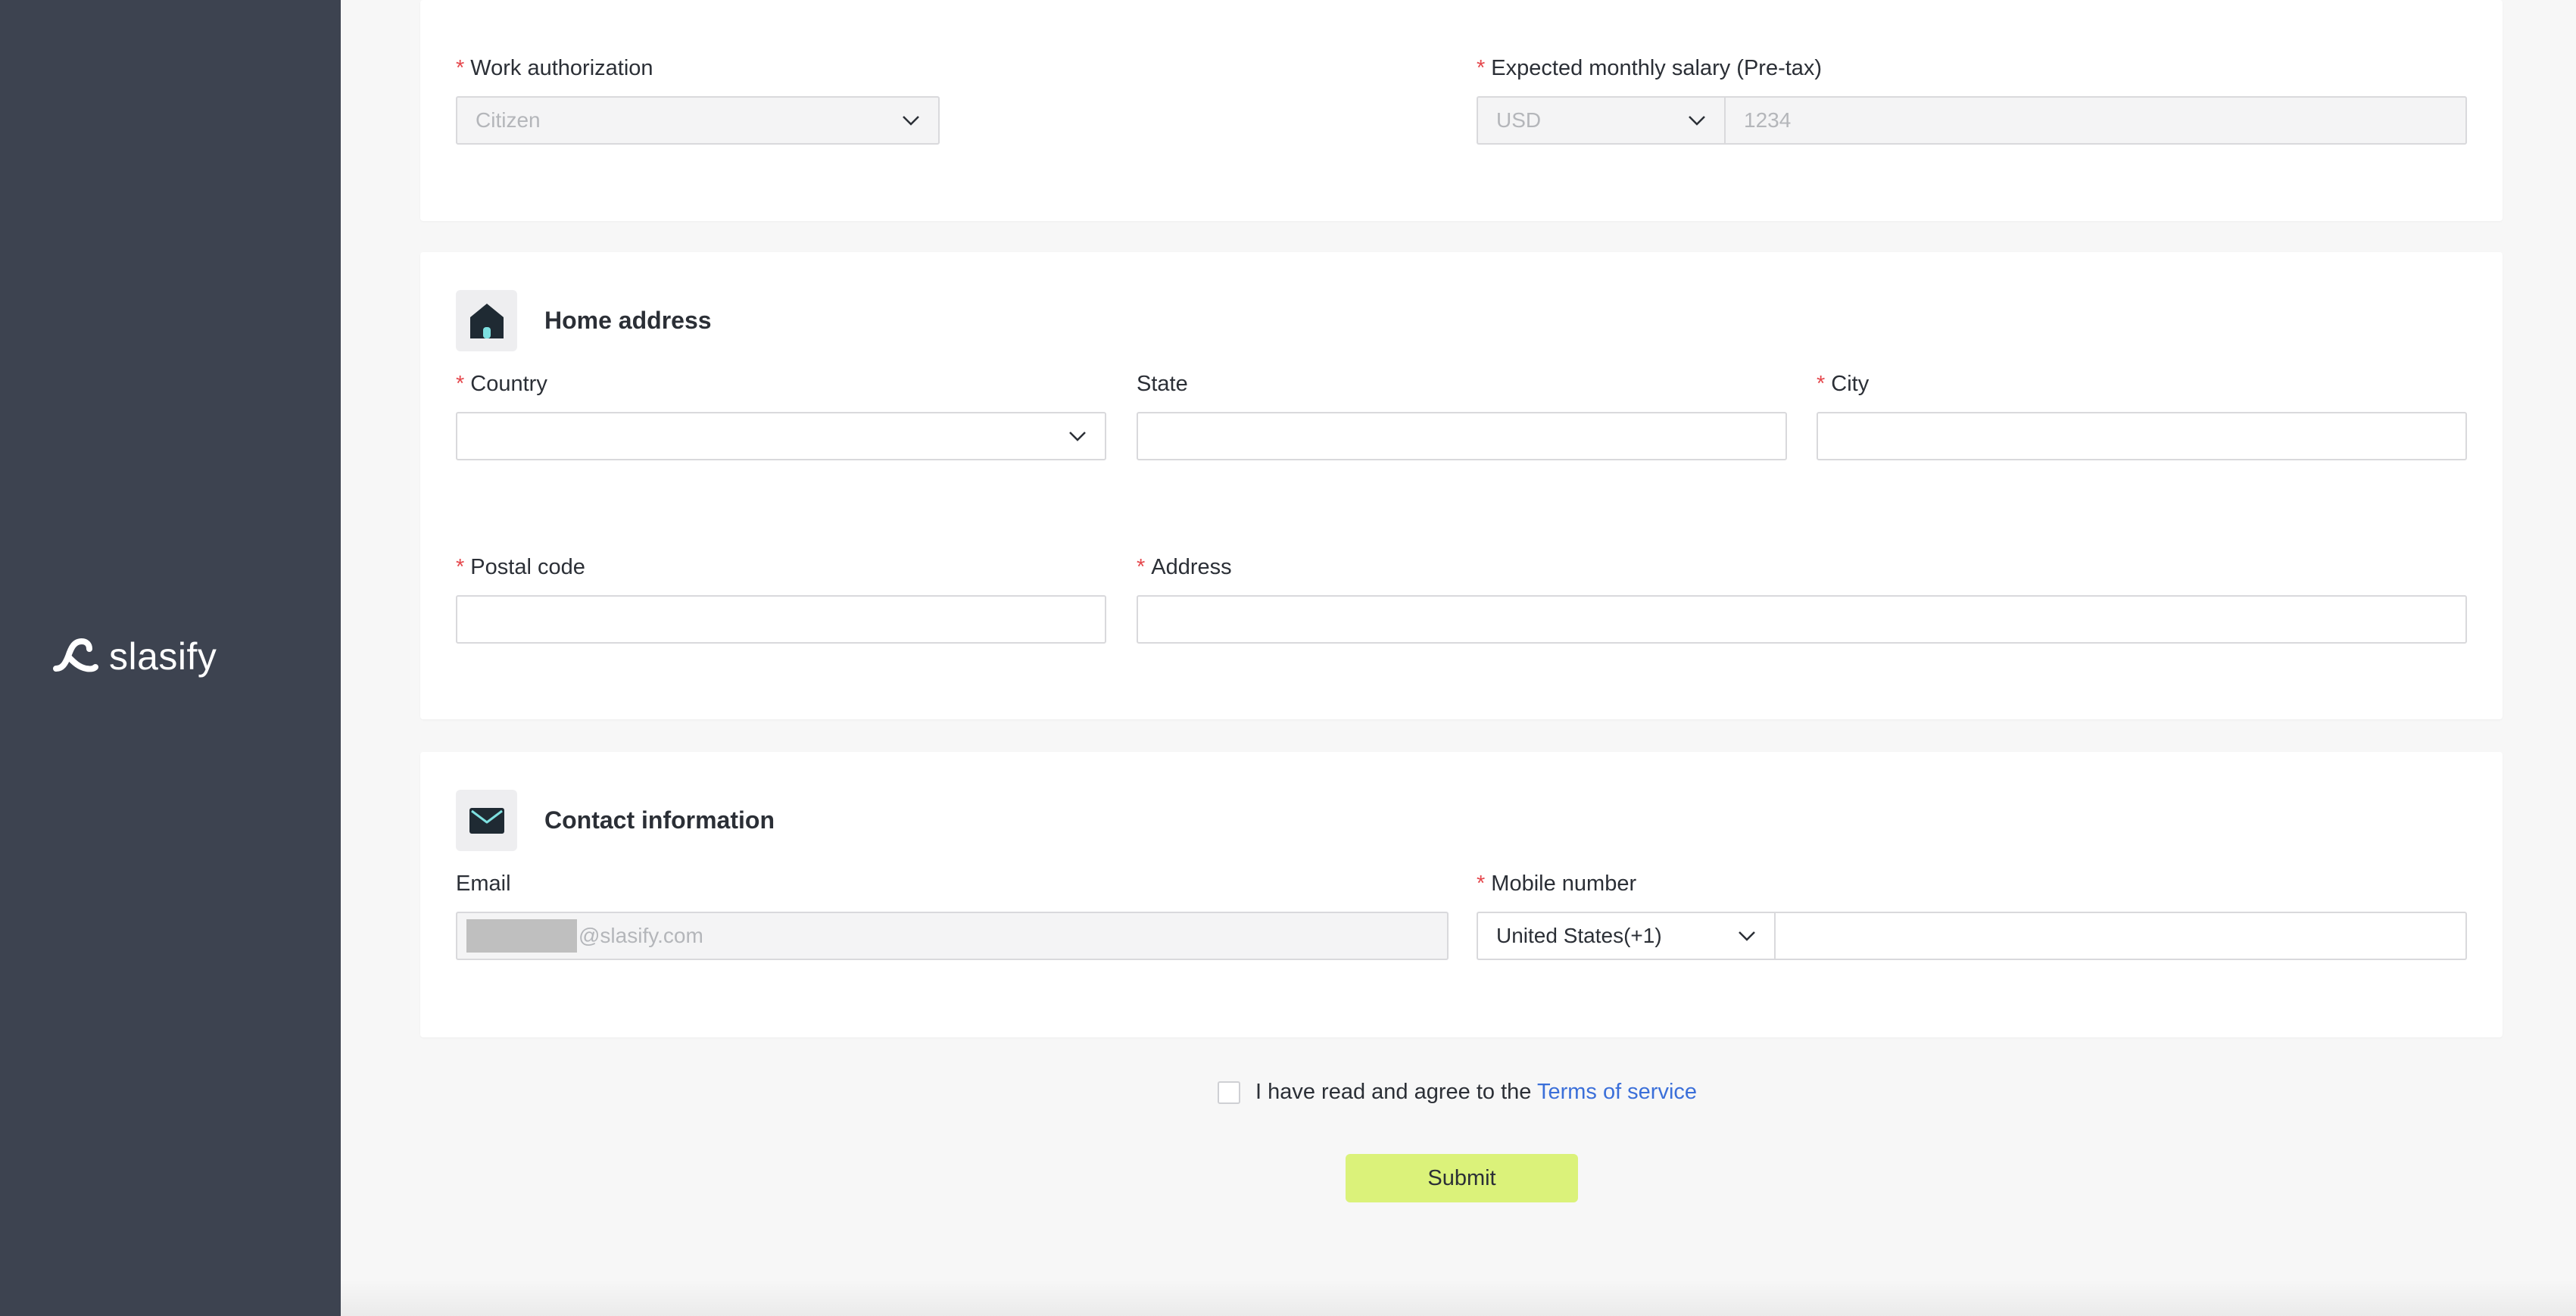  Describe the element at coordinates (1229, 1092) in the screenshot. I see `terms-checkbox` at that location.